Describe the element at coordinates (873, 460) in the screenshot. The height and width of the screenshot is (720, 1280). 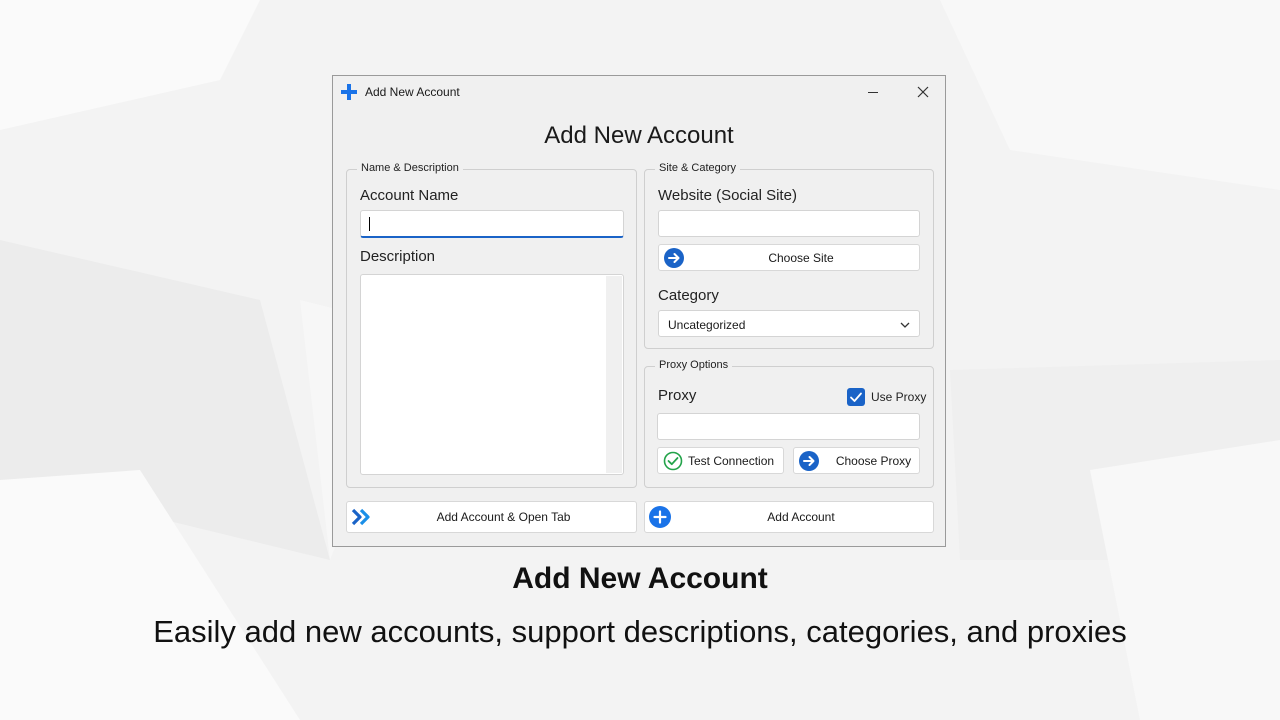
I see `choose-proxy-label: Choose Proxy` at that location.